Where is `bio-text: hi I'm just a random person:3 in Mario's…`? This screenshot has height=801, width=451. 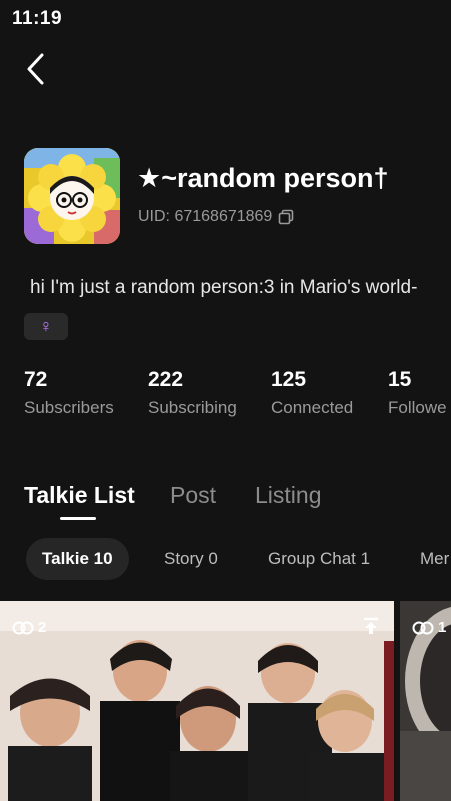 bio-text: hi I'm just a random person:3 in Mario's… is located at coordinates (224, 287).